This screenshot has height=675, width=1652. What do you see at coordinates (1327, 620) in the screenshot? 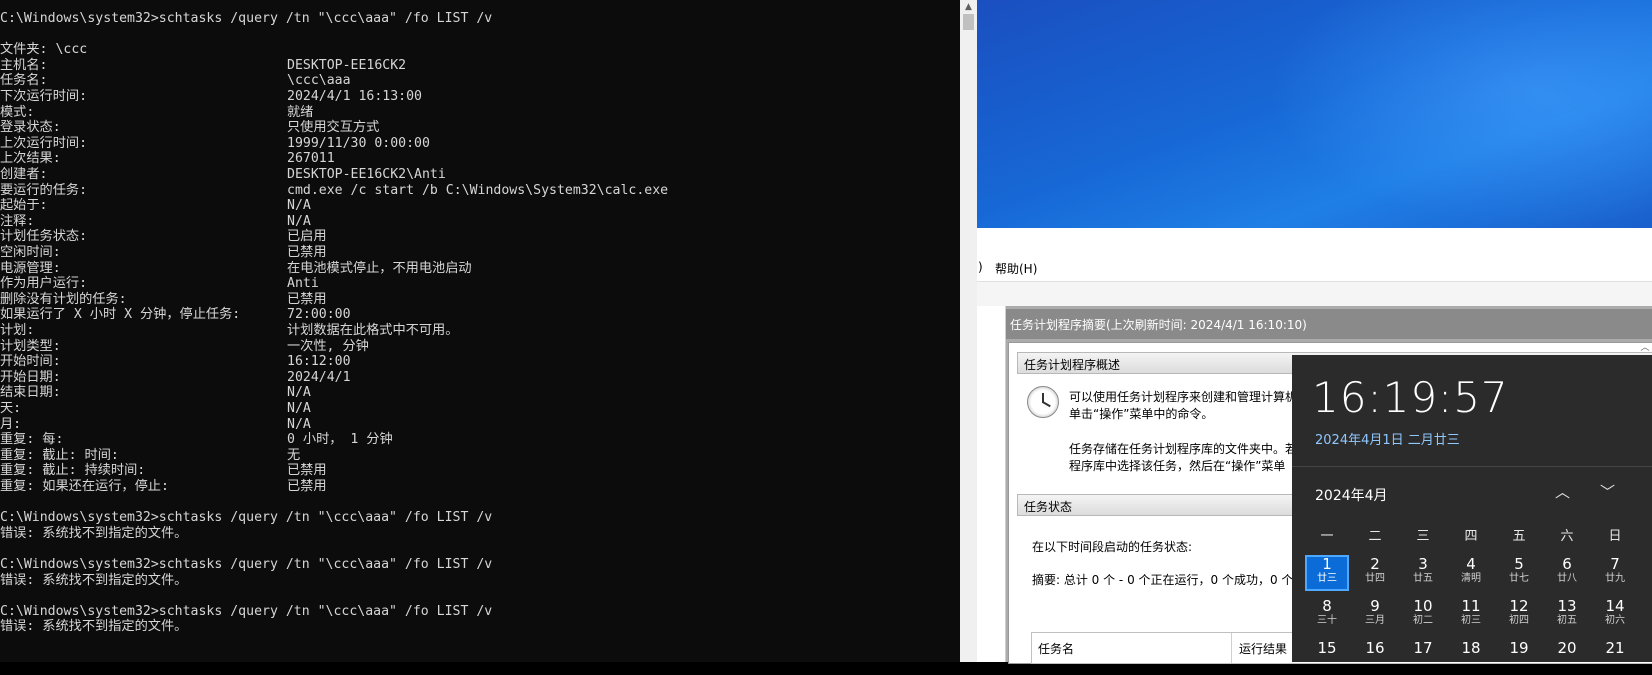
I see `calendar-lunar-date: 三十` at bounding box center [1327, 620].